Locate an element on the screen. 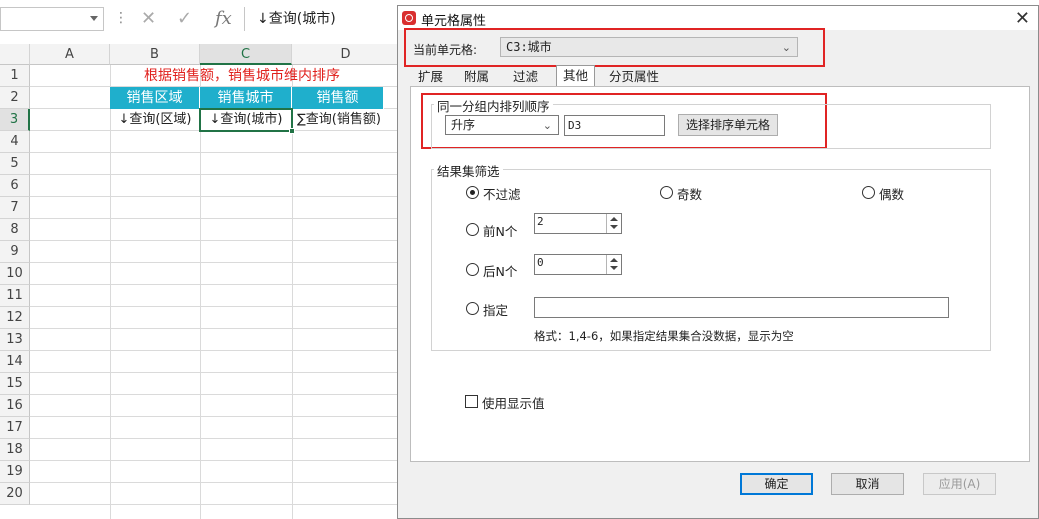  check-icon: ✓ is located at coordinates (184, 18).